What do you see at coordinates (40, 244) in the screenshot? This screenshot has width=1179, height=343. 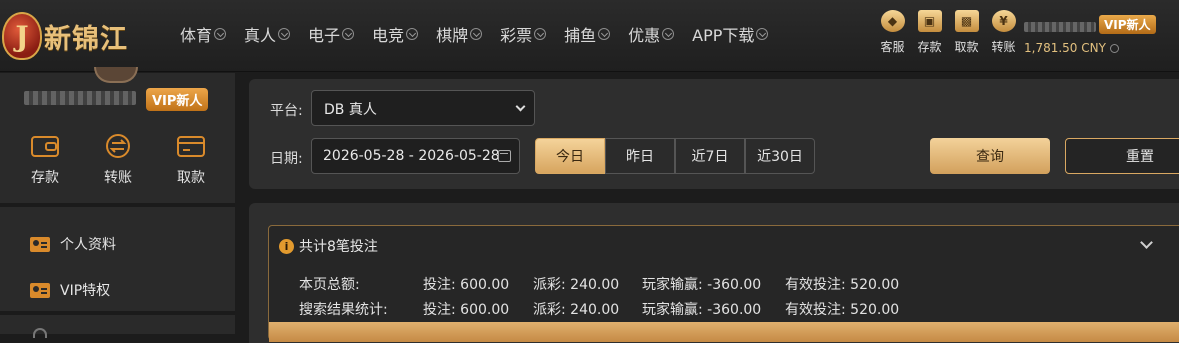 I see `profile-card-icon` at bounding box center [40, 244].